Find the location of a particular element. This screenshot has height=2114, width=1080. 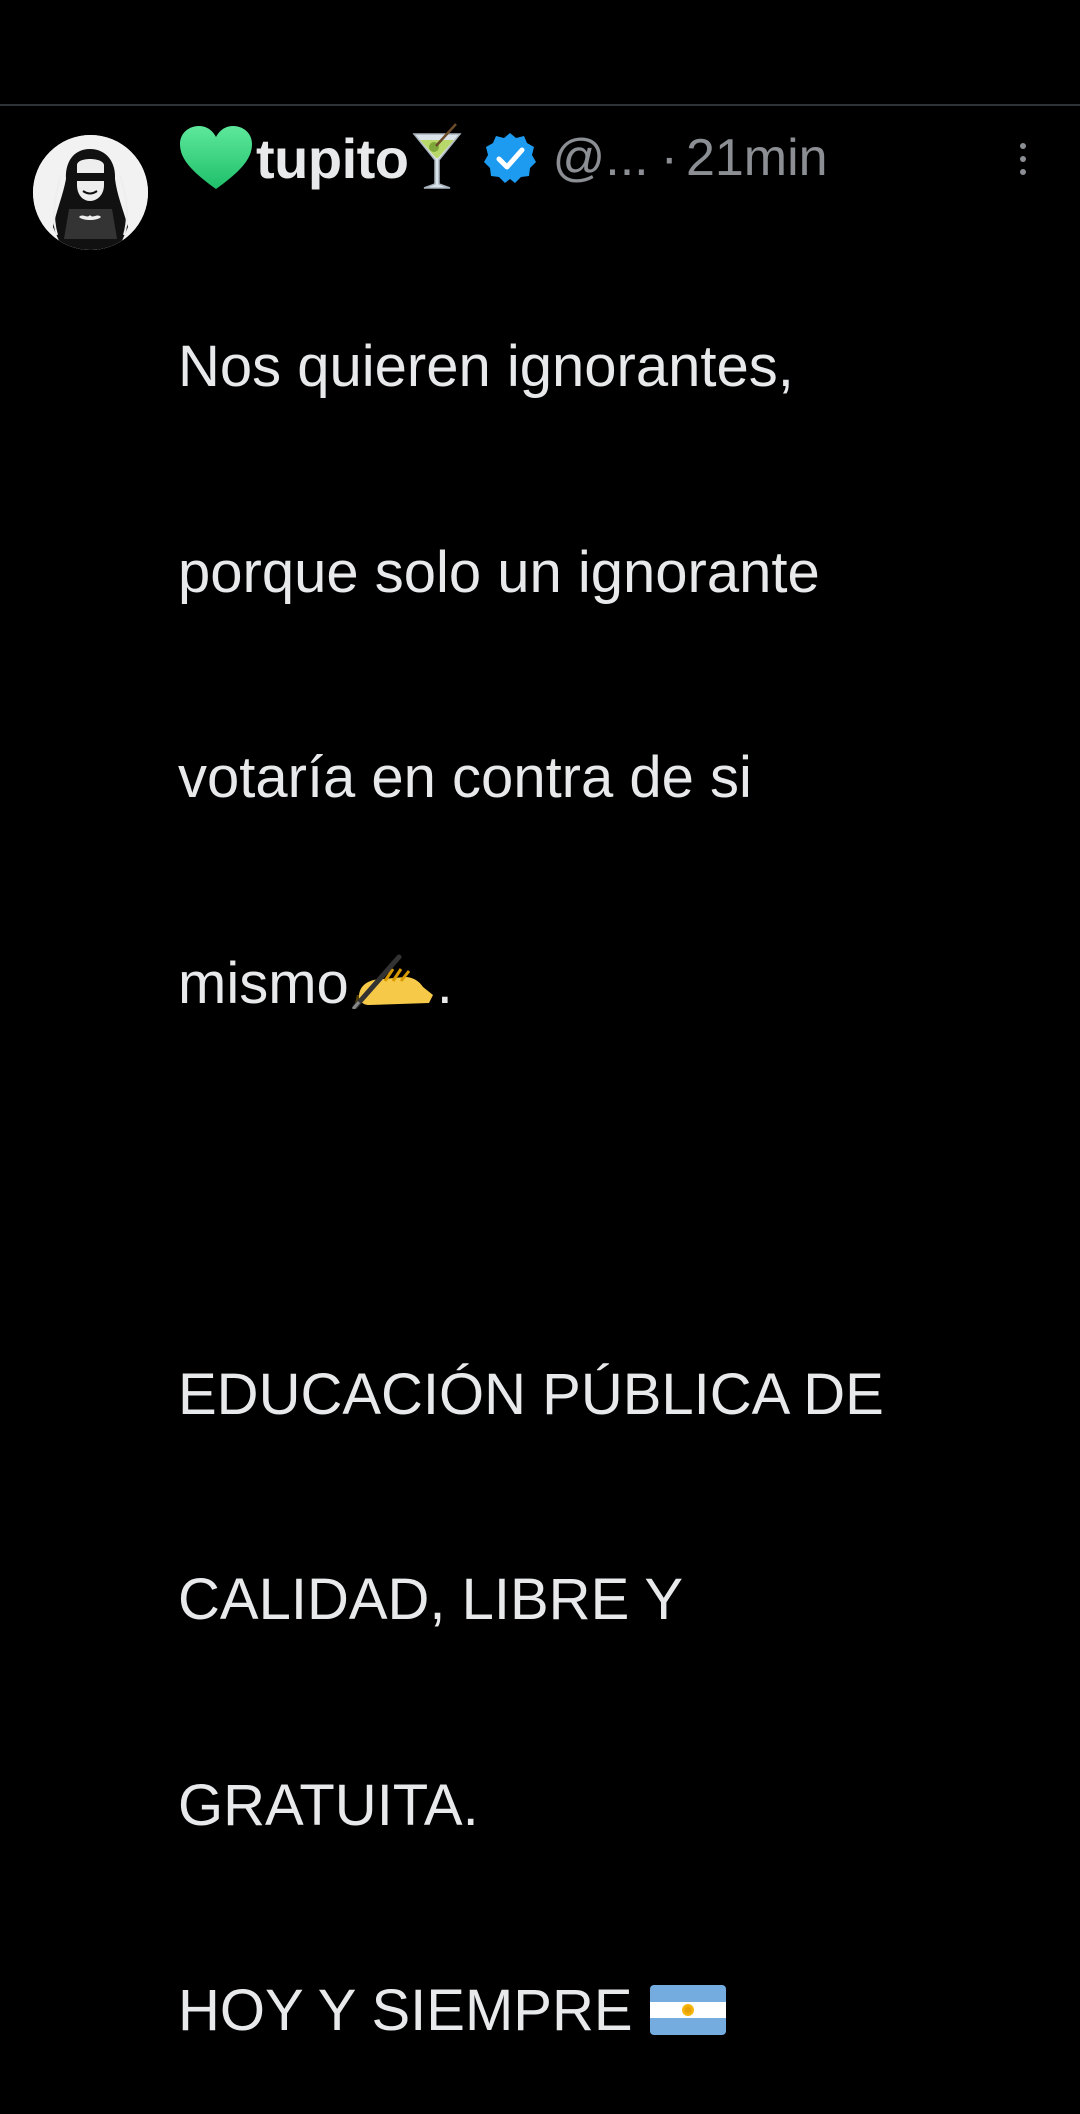

tweet-header: tupito @... · 21min is located at coordinates (613, 158).